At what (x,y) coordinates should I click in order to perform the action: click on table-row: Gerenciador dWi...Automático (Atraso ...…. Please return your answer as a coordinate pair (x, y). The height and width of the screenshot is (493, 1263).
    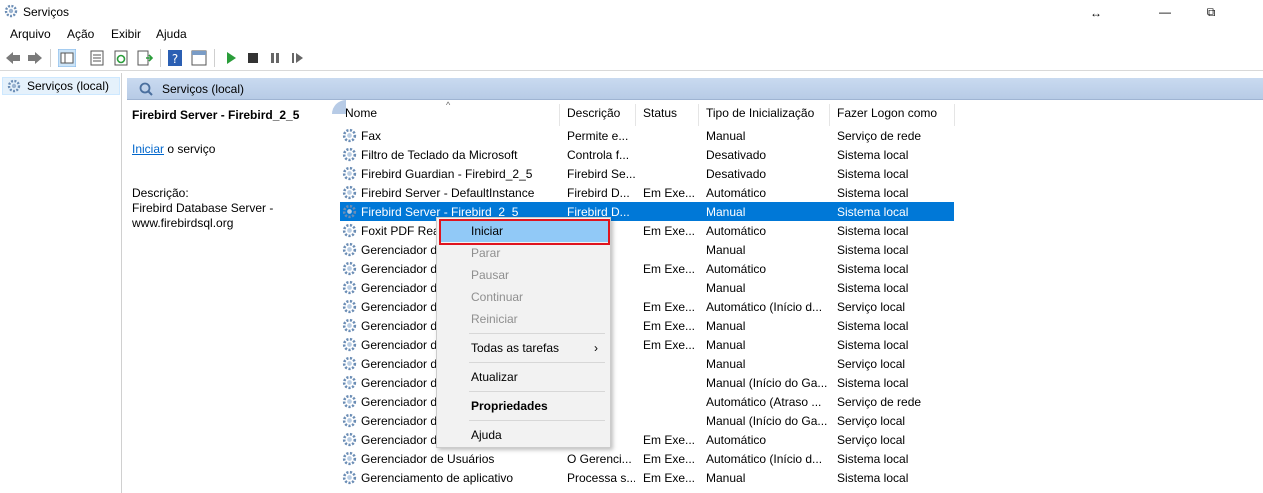
    Looking at the image, I should click on (647, 401).